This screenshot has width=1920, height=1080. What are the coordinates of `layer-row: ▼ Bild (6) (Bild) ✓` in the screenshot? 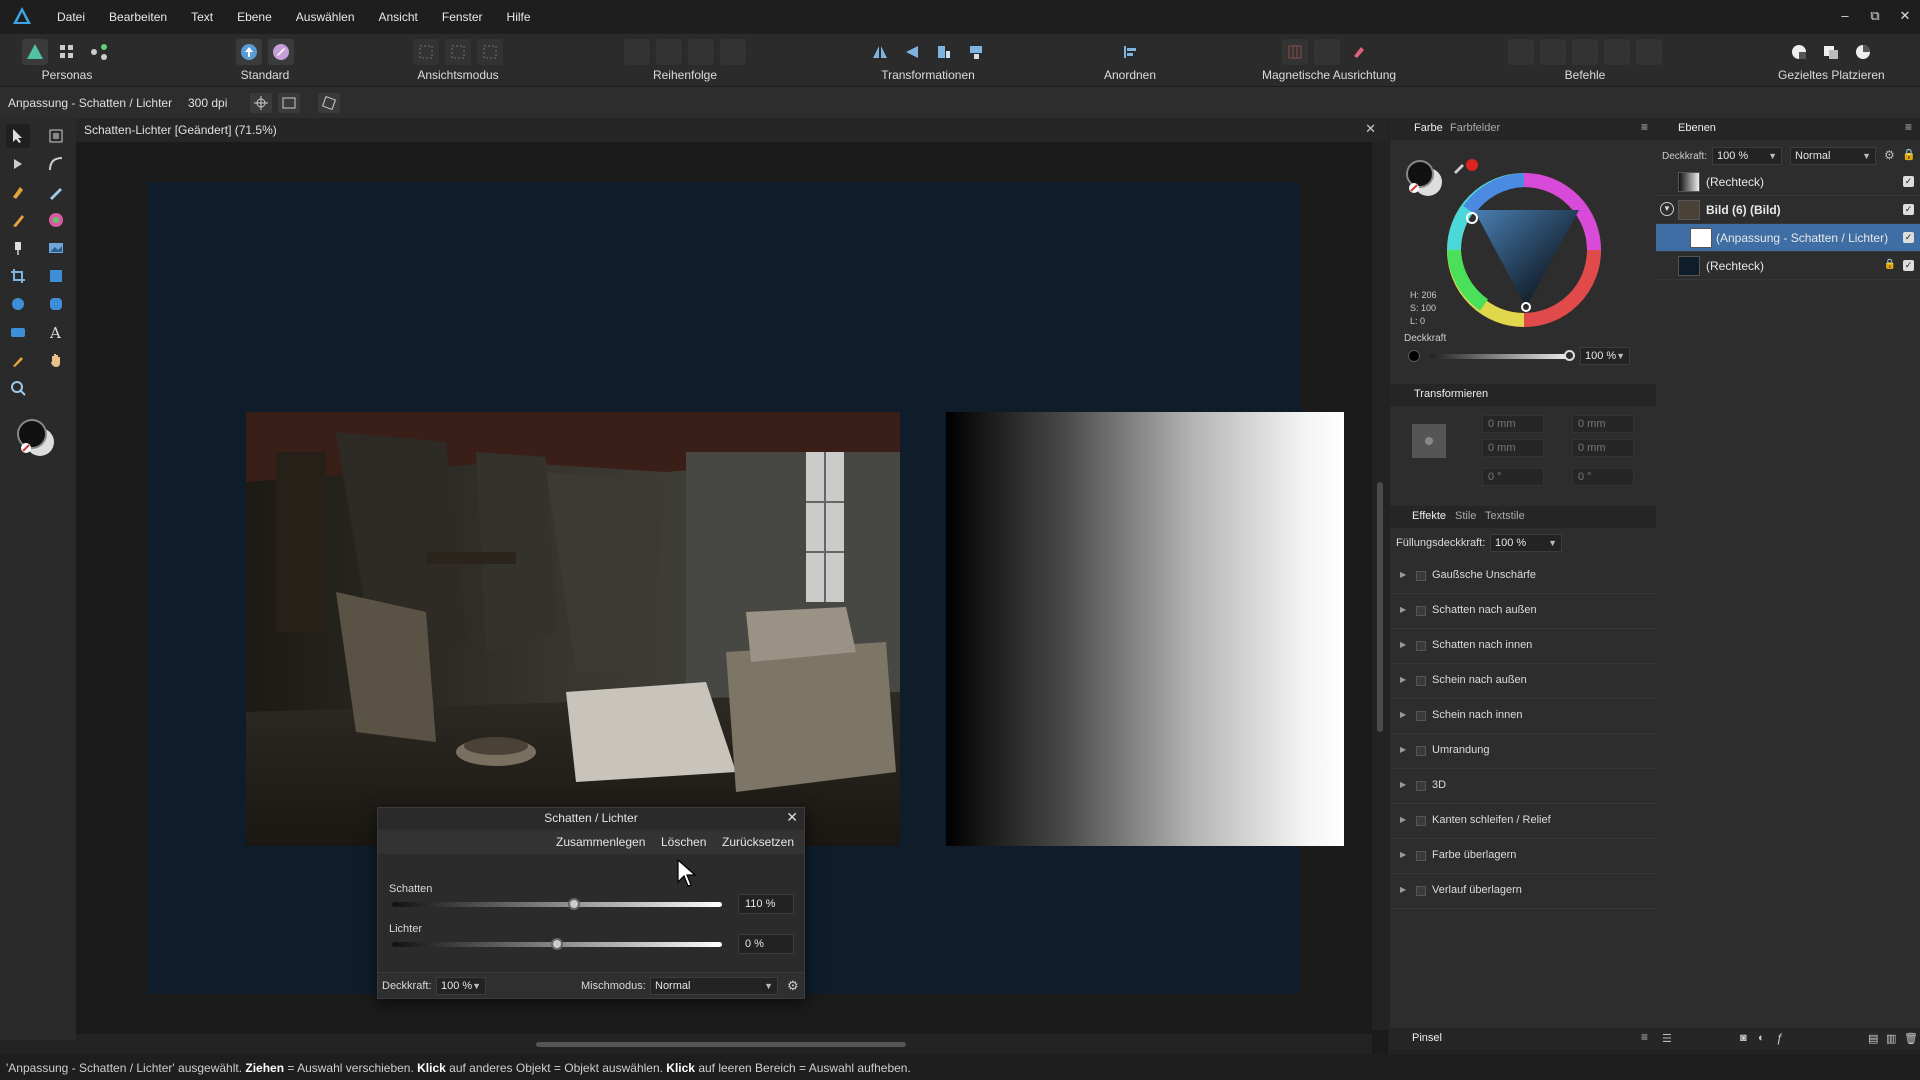 It's located at (1788, 210).